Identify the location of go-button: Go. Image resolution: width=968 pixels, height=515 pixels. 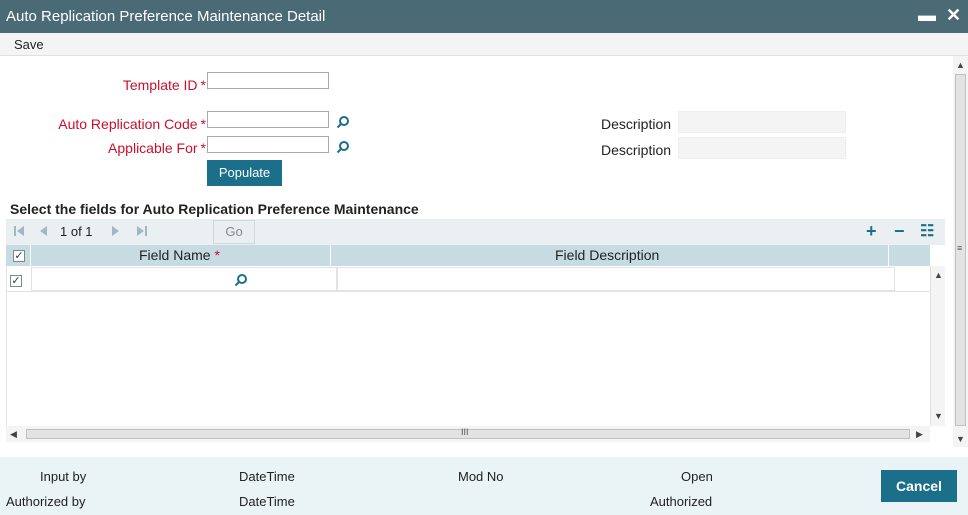
(234, 232).